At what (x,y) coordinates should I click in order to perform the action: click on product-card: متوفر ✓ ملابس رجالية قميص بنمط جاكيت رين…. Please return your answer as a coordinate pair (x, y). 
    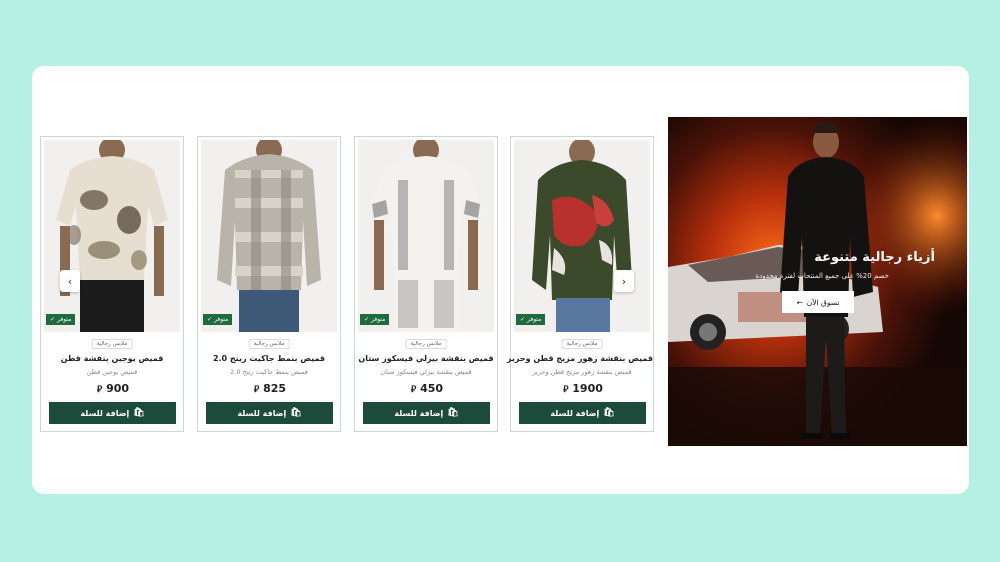
    Looking at the image, I should click on (269, 284).